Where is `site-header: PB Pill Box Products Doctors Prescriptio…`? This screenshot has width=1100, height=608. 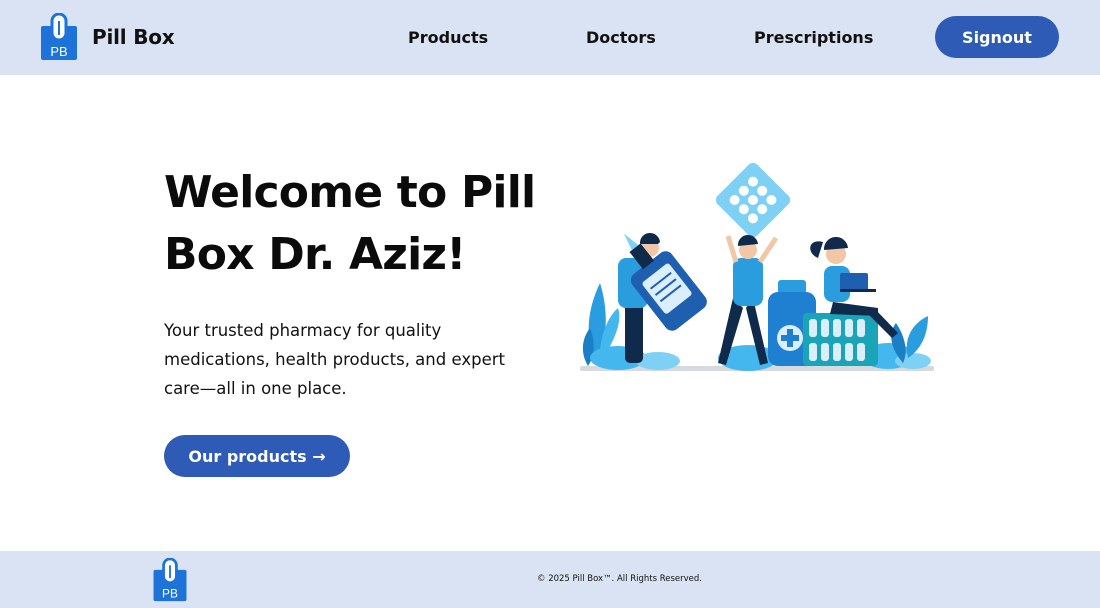 site-header: PB Pill Box Products Doctors Prescriptio… is located at coordinates (550, 37).